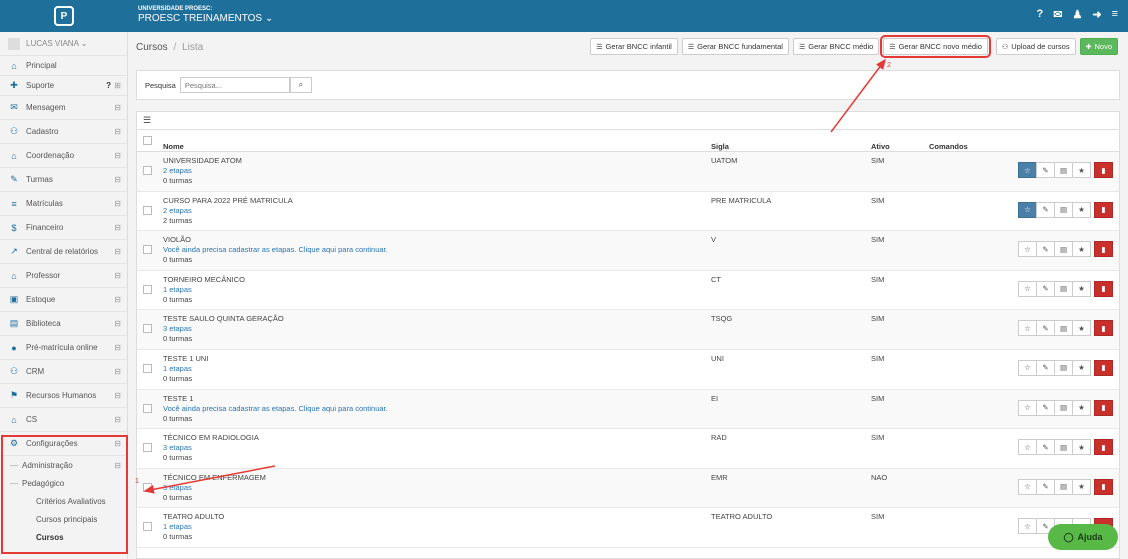 This screenshot has width=1128, height=559. I want to click on novo-button: ✚ Novo, so click(1098, 46).